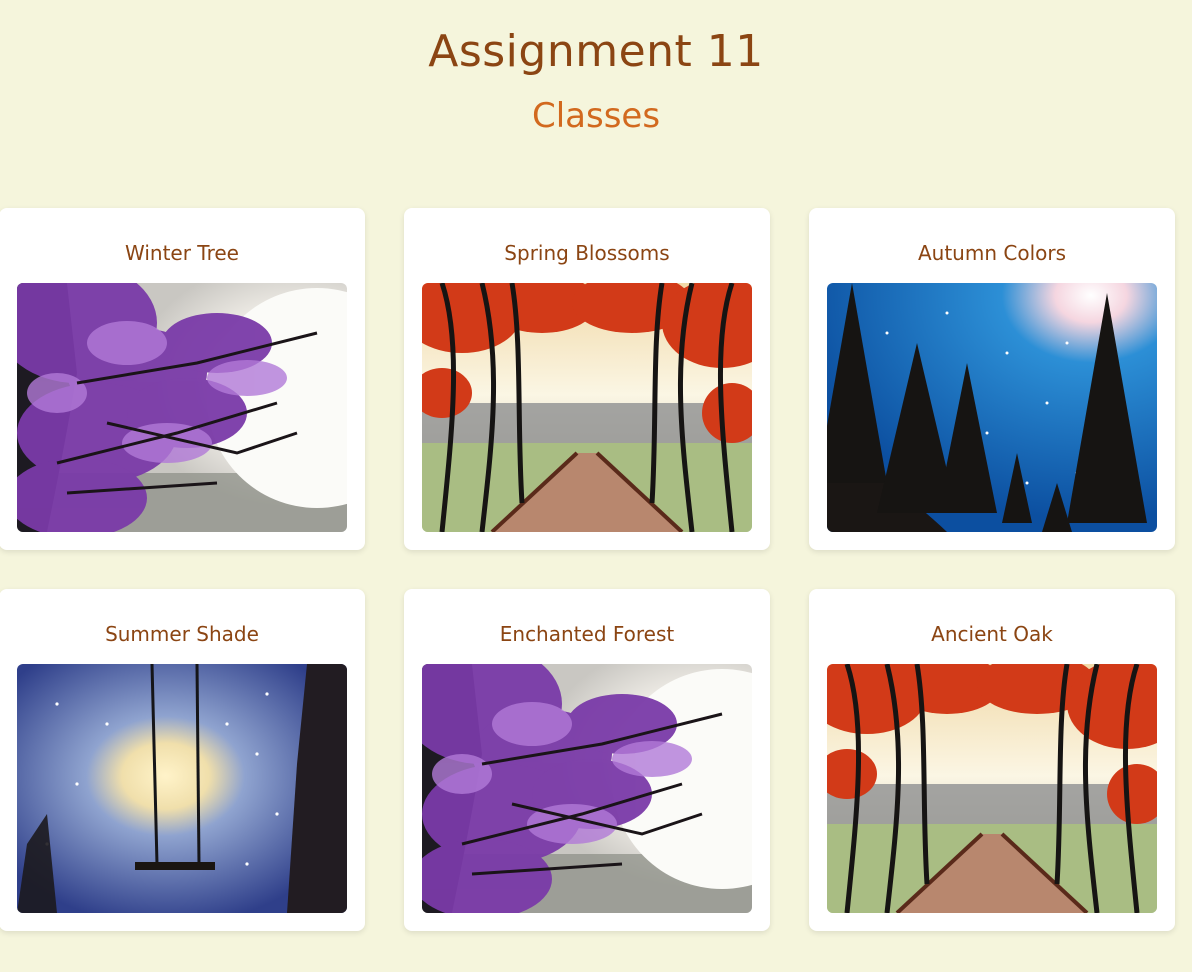  What do you see at coordinates (596, 116) in the screenshot?
I see `page-subtitle: Classes` at bounding box center [596, 116].